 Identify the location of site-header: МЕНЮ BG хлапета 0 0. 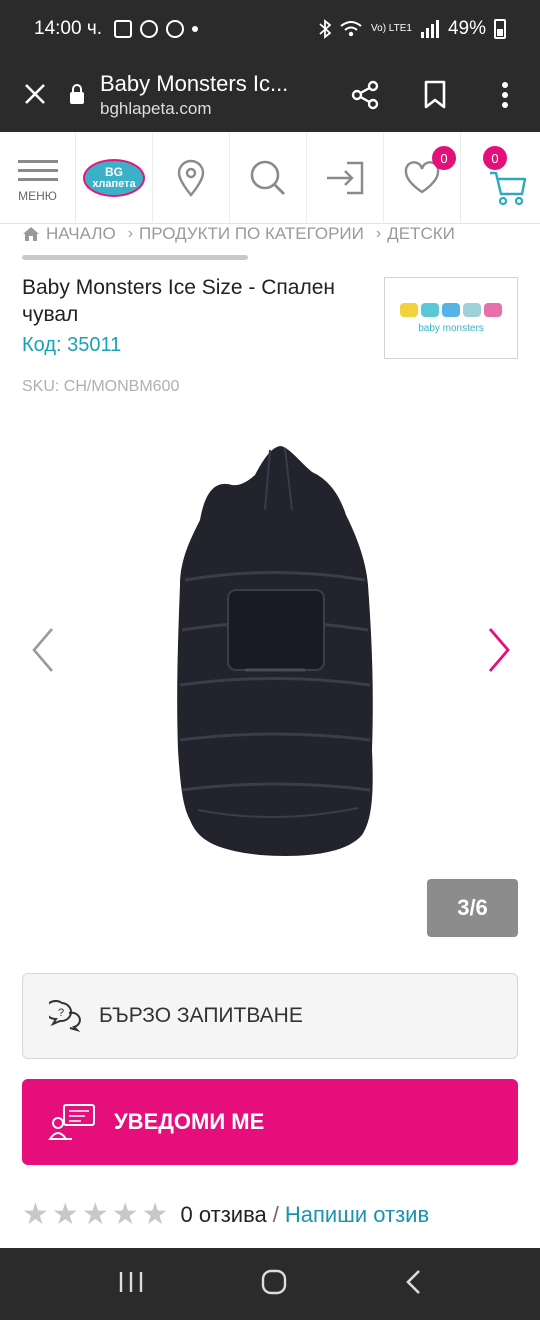
(270, 178).